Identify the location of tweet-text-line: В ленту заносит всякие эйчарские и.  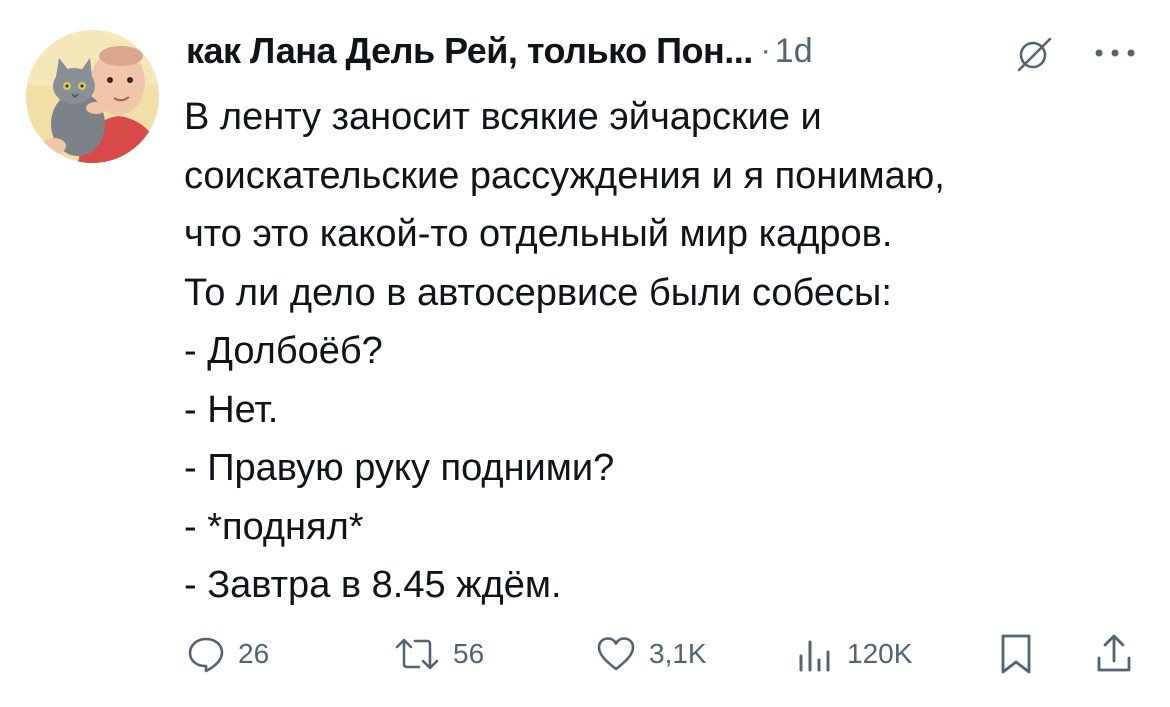
(503, 117).